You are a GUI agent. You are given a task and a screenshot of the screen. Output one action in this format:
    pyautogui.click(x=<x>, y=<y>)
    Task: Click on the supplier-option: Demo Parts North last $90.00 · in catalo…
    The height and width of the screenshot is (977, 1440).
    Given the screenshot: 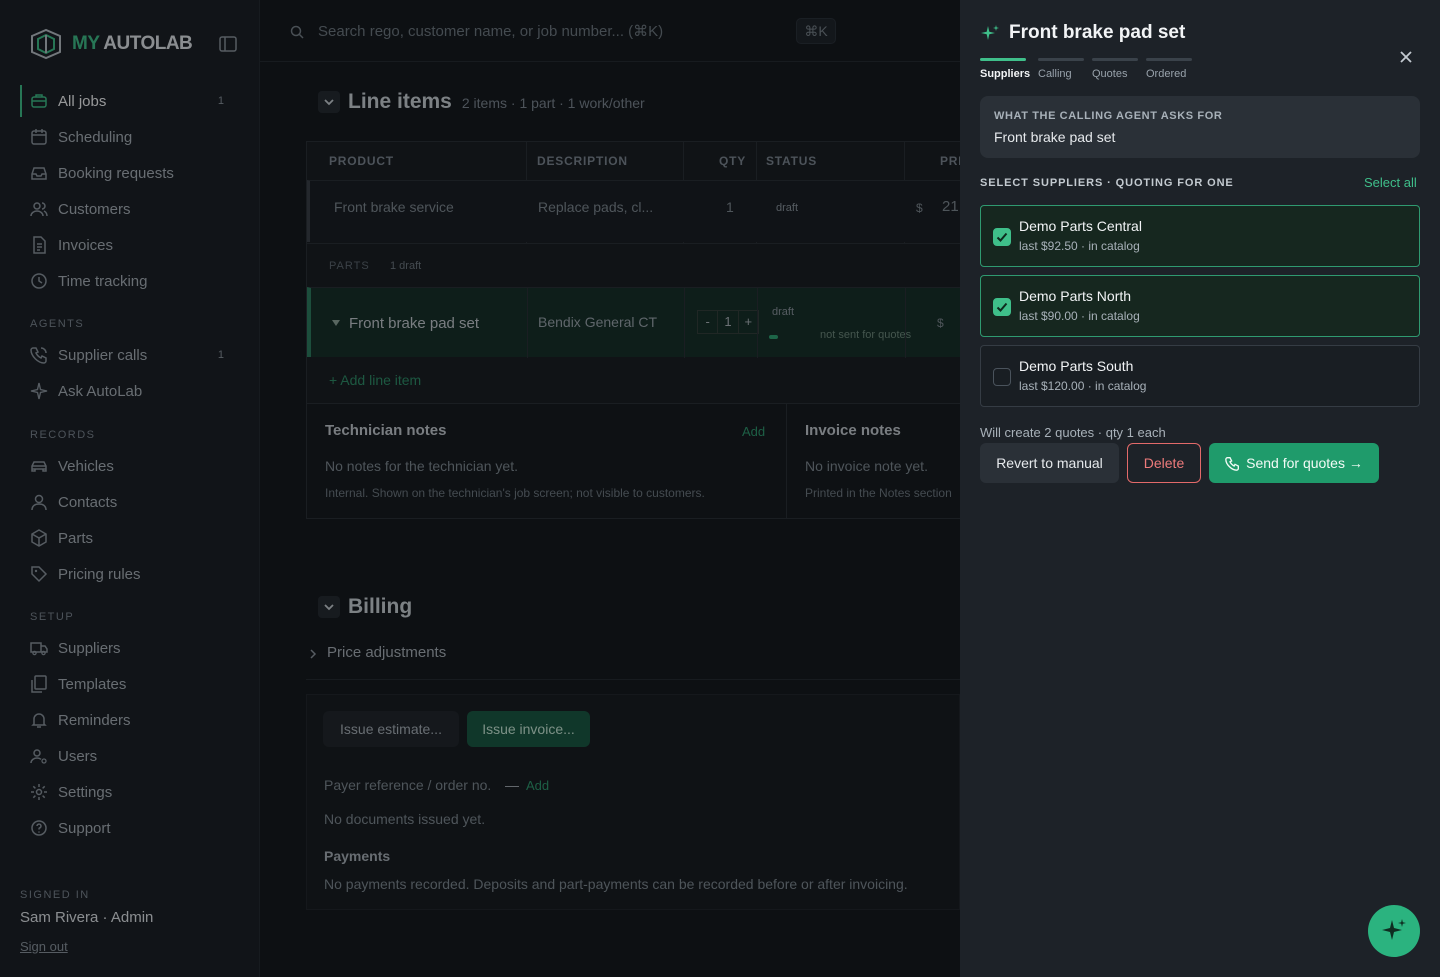 What is the action you would take?
    pyautogui.click(x=1200, y=306)
    